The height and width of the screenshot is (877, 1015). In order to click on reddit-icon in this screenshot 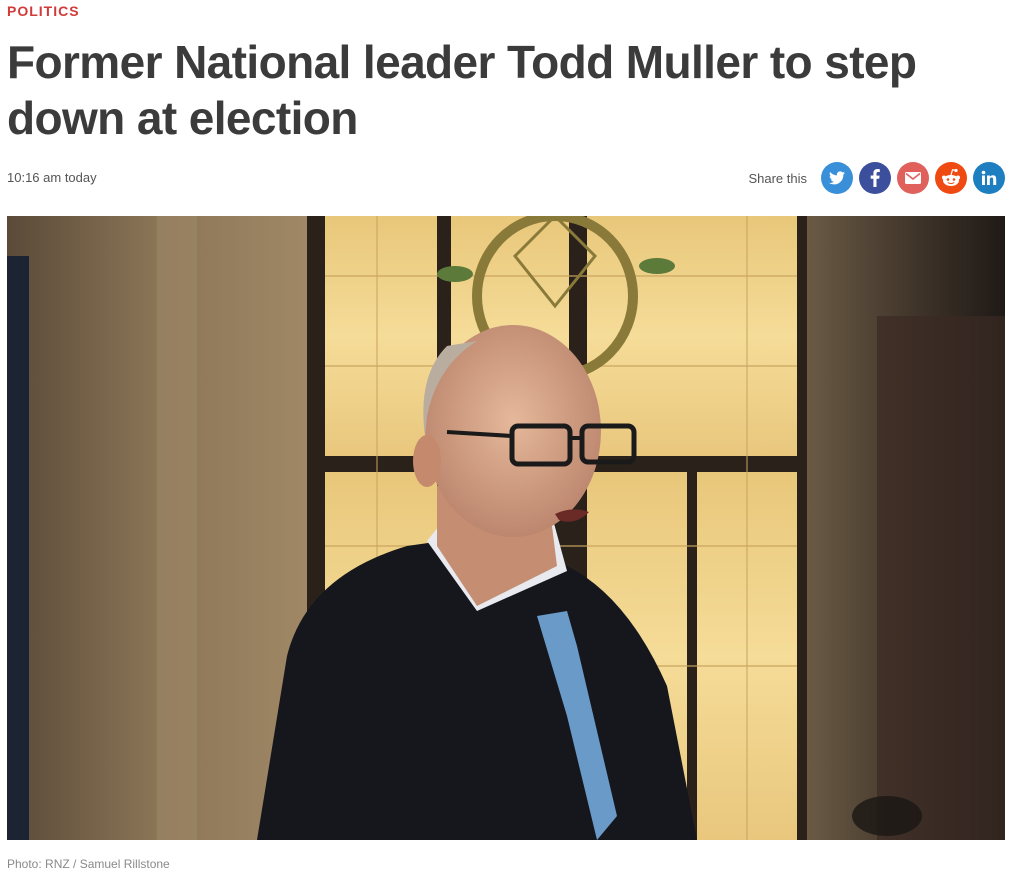, I will do `click(951, 177)`.